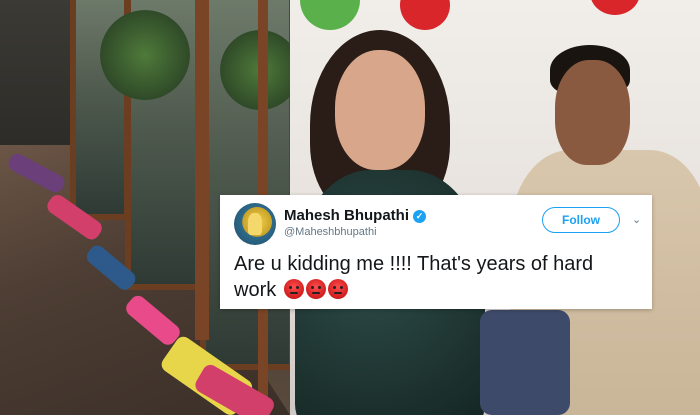  I want to click on user-handle: @Maheshbhupathi, so click(330, 232).